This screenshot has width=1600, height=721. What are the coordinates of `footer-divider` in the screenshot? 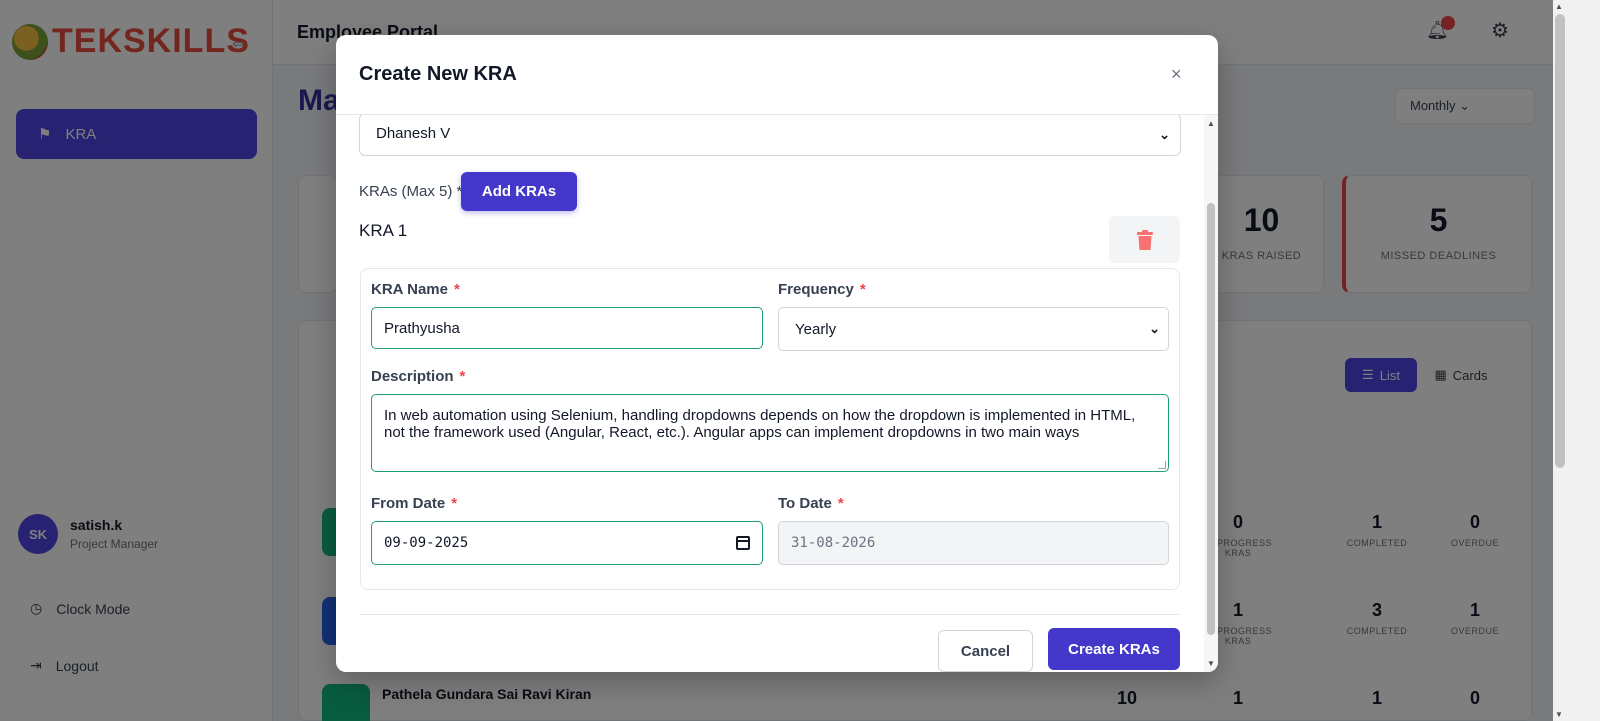 It's located at (769, 614).